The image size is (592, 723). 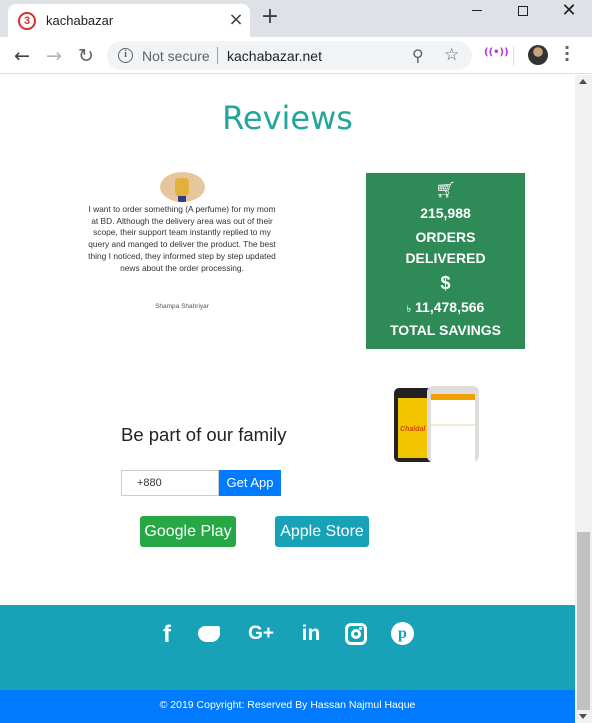 I want to click on address-separator, so click(x=217, y=55).